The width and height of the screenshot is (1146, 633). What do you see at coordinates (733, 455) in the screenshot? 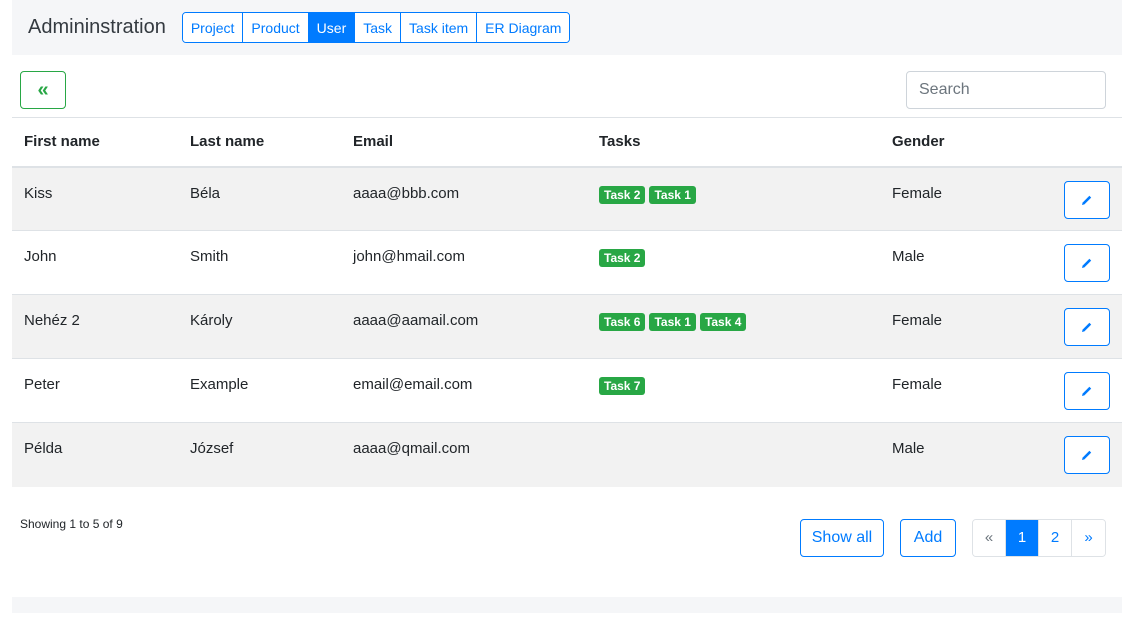
I see `cell-tasks` at bounding box center [733, 455].